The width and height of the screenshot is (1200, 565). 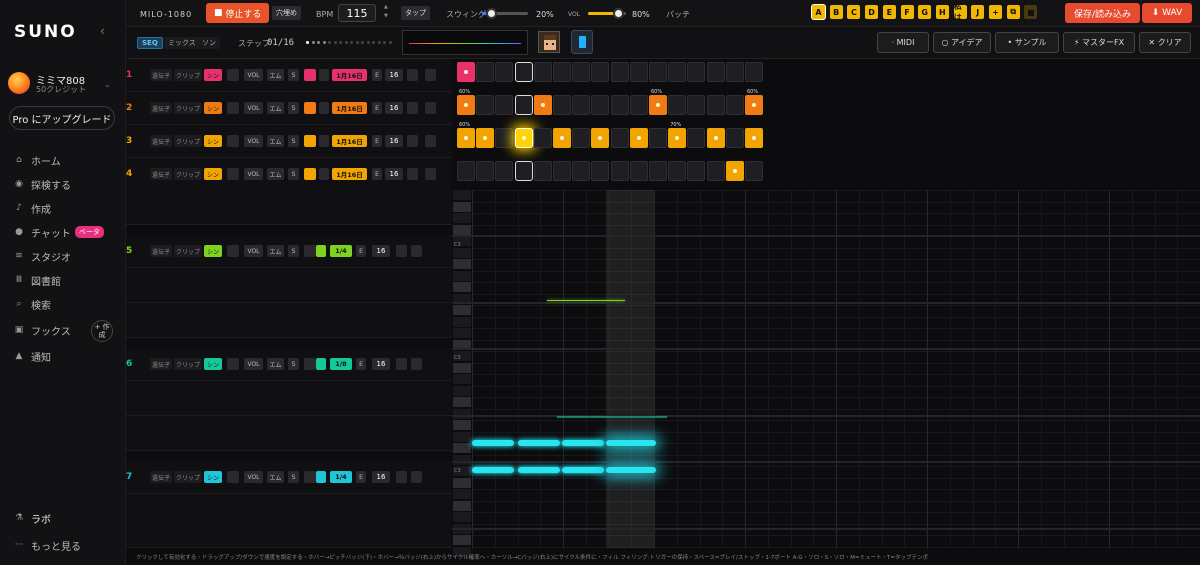 I want to click on collapse-sidebar-icon: ‹, so click(x=102, y=31).